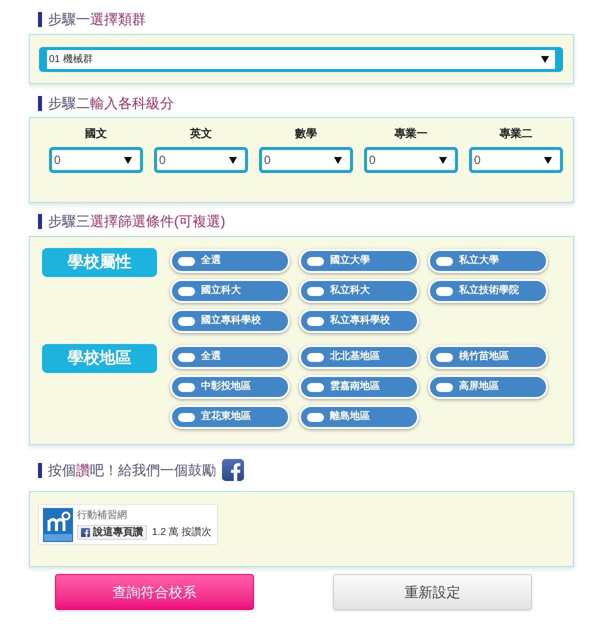 This screenshot has height=633, width=600. What do you see at coordinates (488, 291) in the screenshot?
I see `filter-option: 私立技術學院` at bounding box center [488, 291].